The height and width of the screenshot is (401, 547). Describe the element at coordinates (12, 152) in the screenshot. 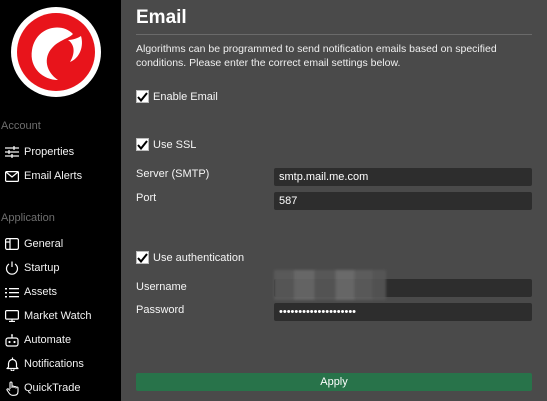

I see `sliders-icon` at that location.